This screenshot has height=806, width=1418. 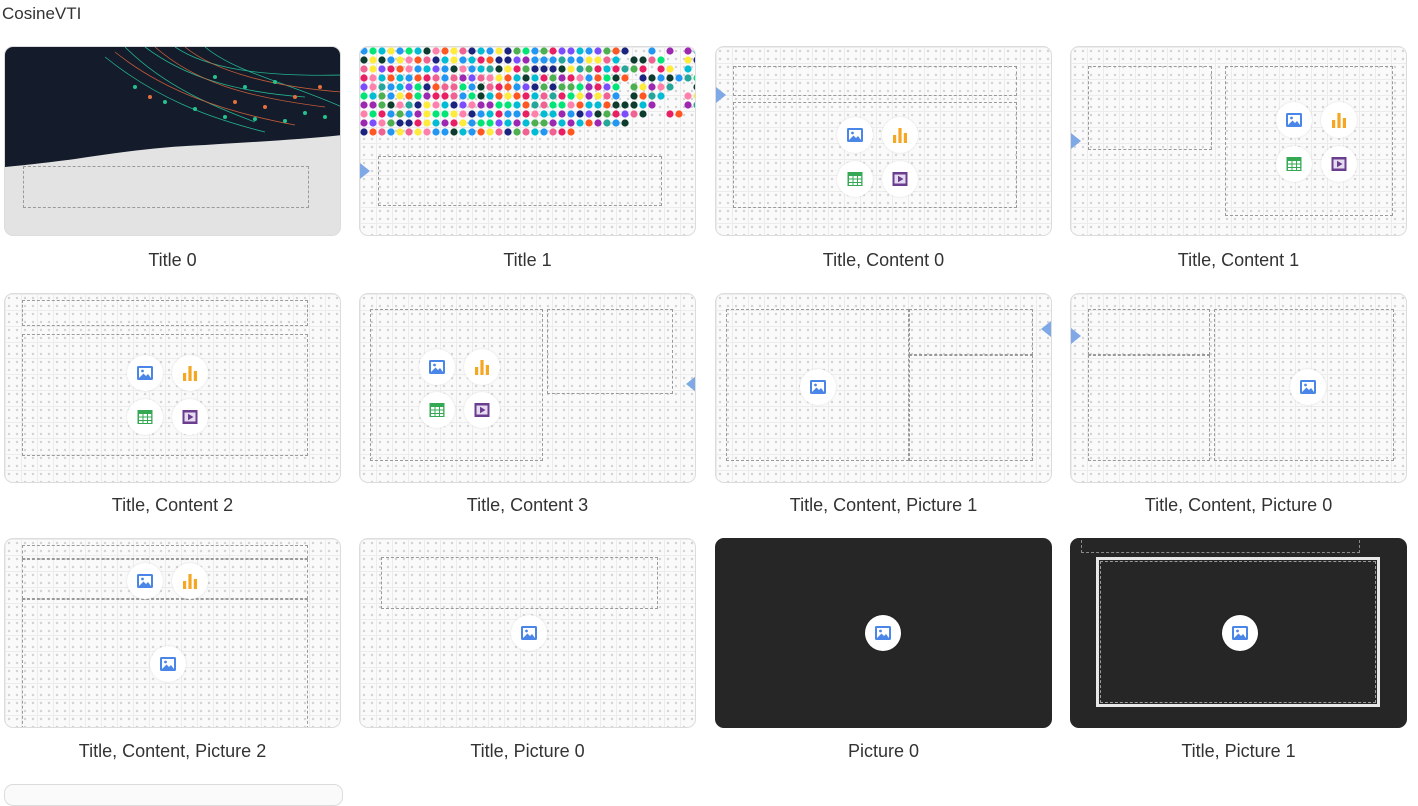 I want to click on layout-label: Title, Picture 0, so click(x=527, y=751).